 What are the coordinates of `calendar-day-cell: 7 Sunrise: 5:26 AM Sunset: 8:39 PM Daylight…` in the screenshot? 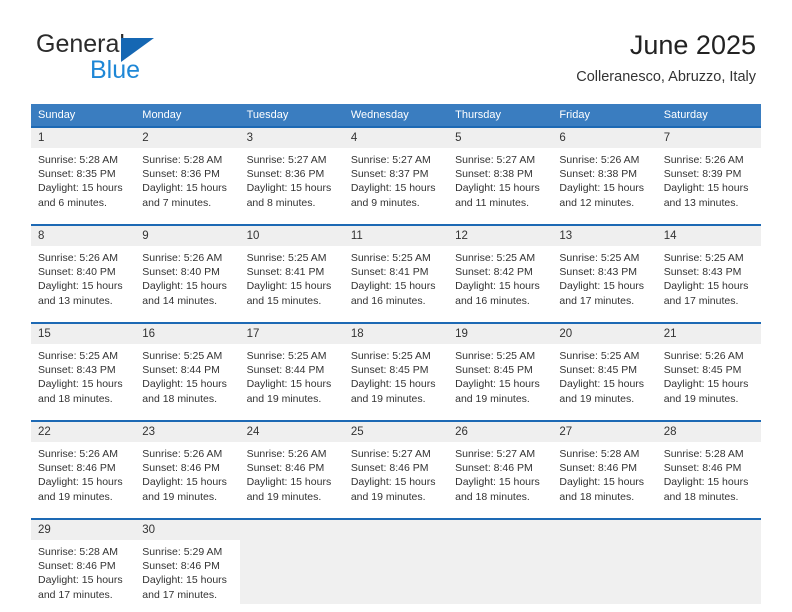 It's located at (708, 169).